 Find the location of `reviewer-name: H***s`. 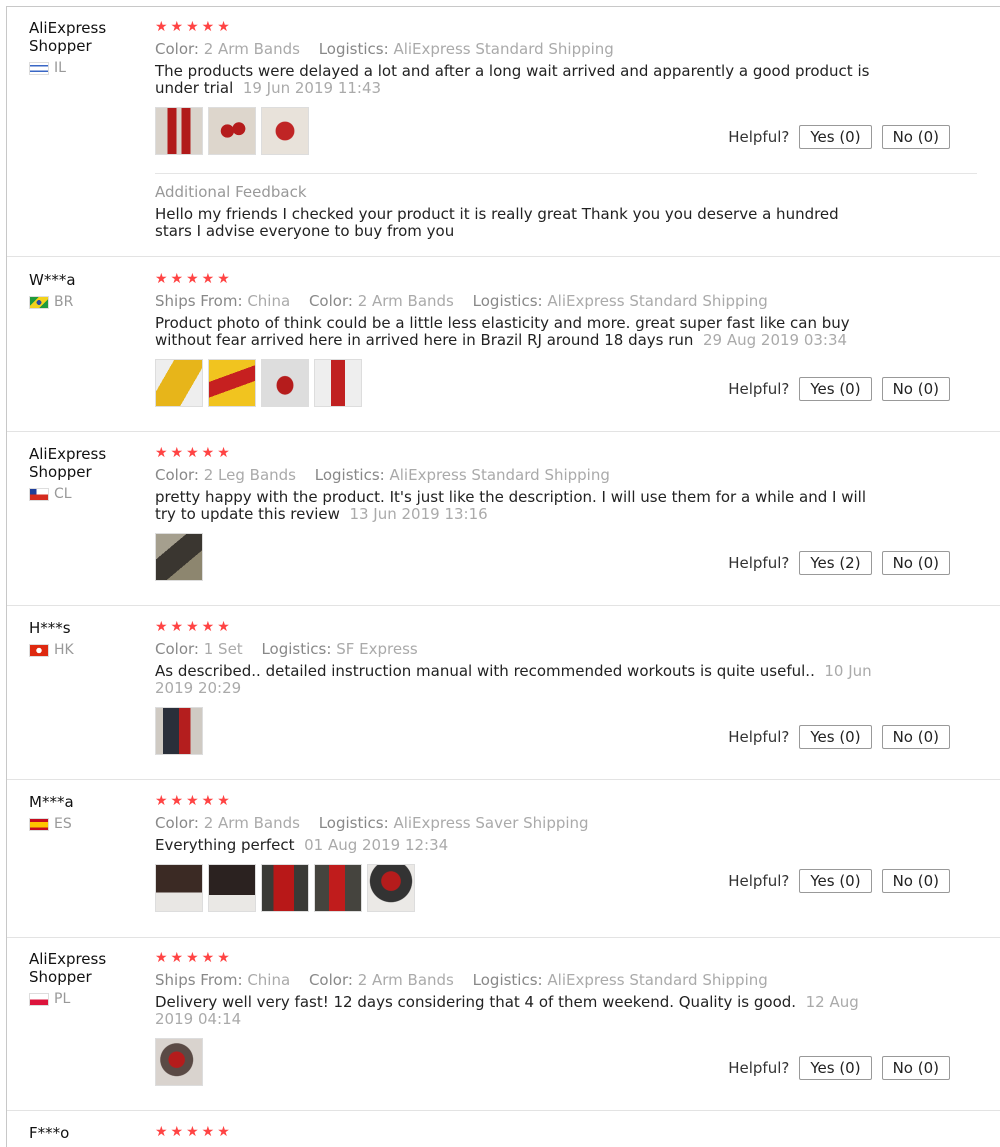

reviewer-name: H***s is located at coordinates (50, 628).